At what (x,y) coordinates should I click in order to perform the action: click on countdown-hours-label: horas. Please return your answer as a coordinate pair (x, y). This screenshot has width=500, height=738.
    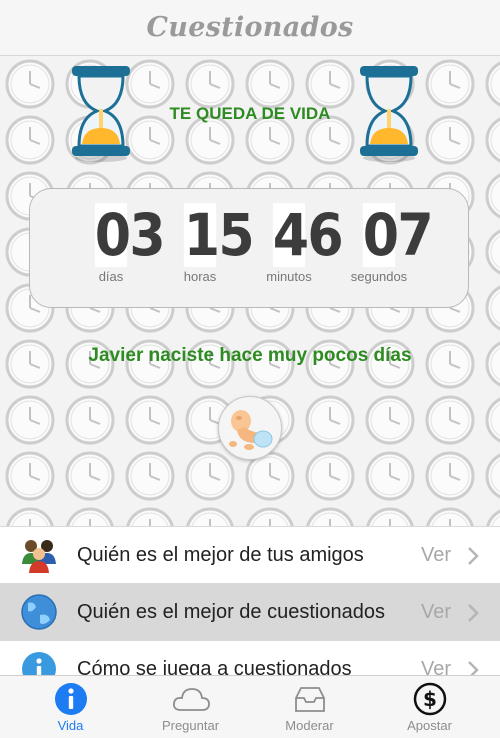
    Looking at the image, I should click on (200, 276).